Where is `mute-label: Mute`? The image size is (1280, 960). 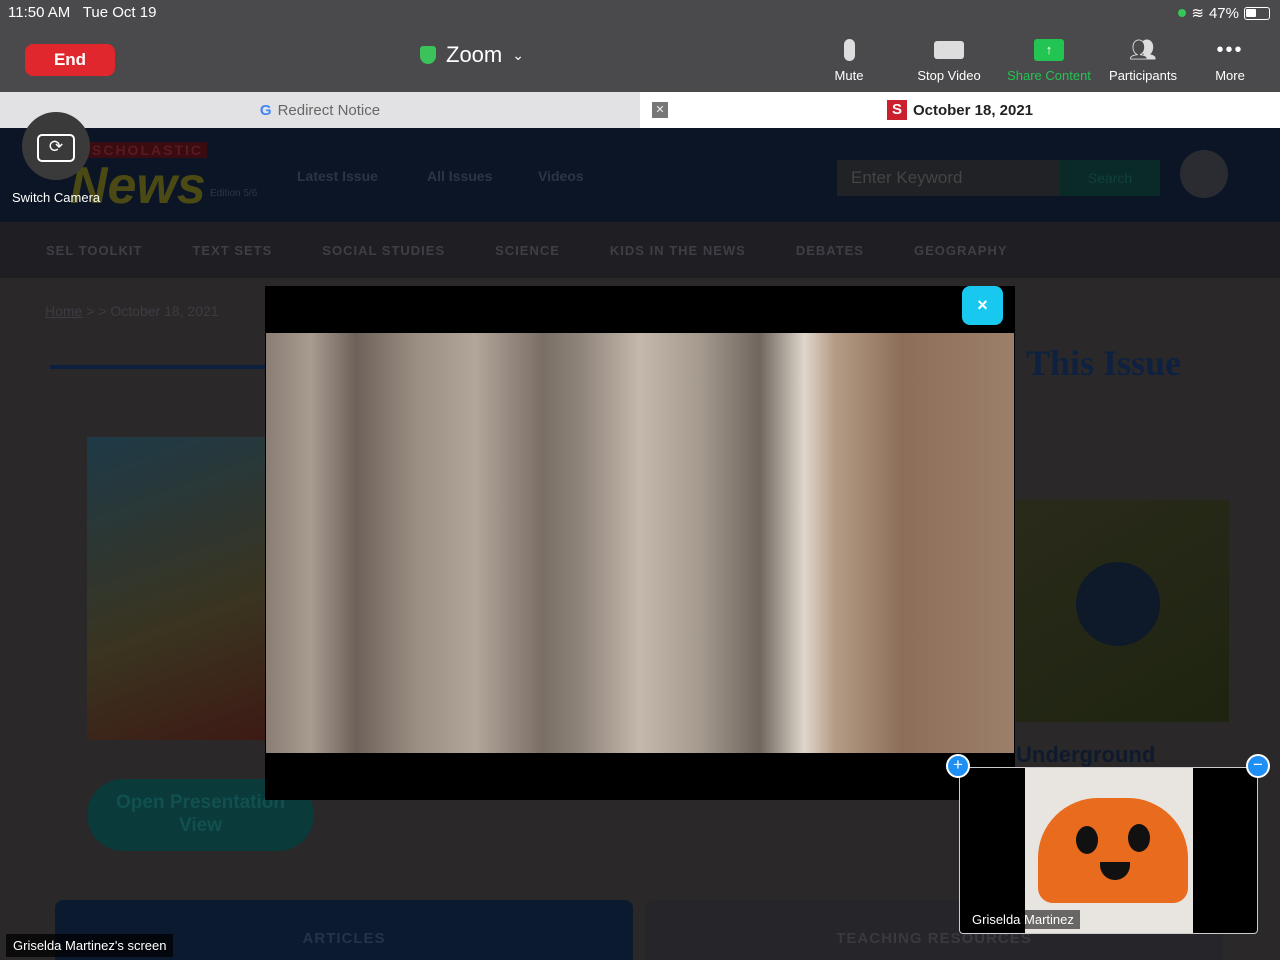 mute-label: Mute is located at coordinates (849, 75).